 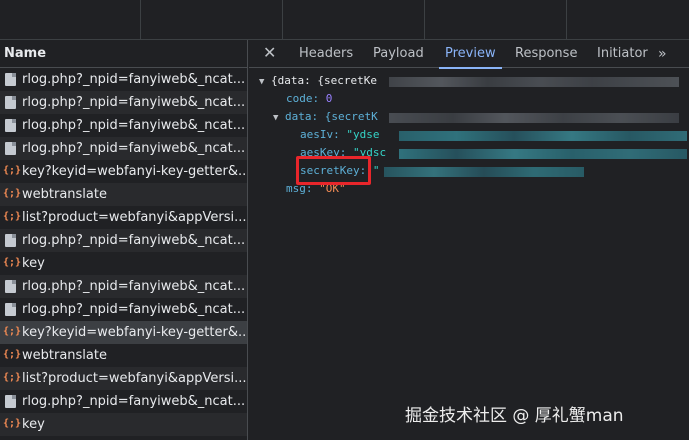 What do you see at coordinates (333, 170) in the screenshot?
I see `secretkey-highlight-box` at bounding box center [333, 170].